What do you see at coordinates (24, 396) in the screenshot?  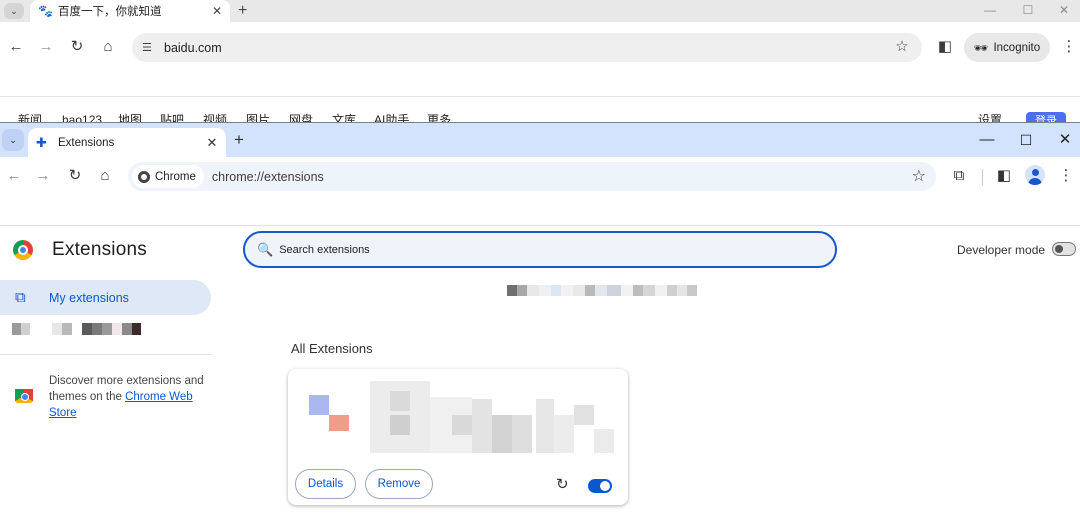 I see `webstore-icon` at bounding box center [24, 396].